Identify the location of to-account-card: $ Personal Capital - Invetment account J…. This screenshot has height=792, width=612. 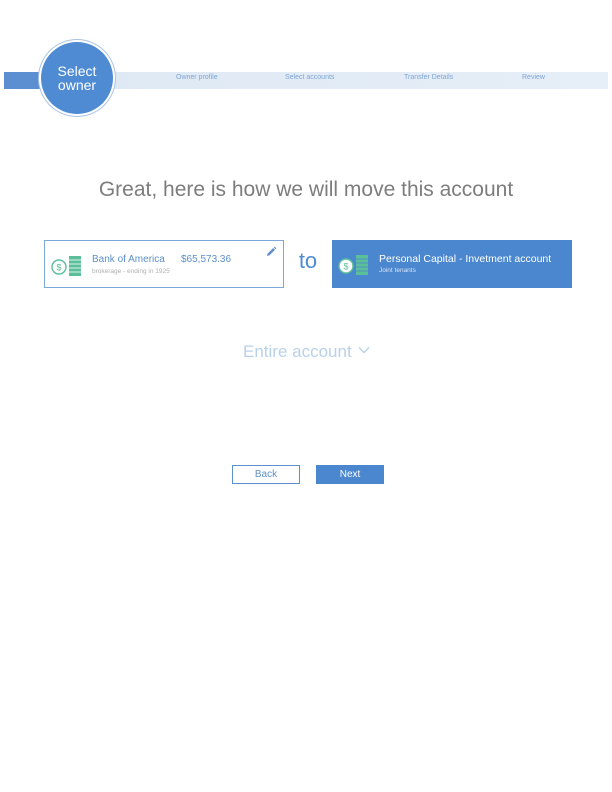
(452, 264).